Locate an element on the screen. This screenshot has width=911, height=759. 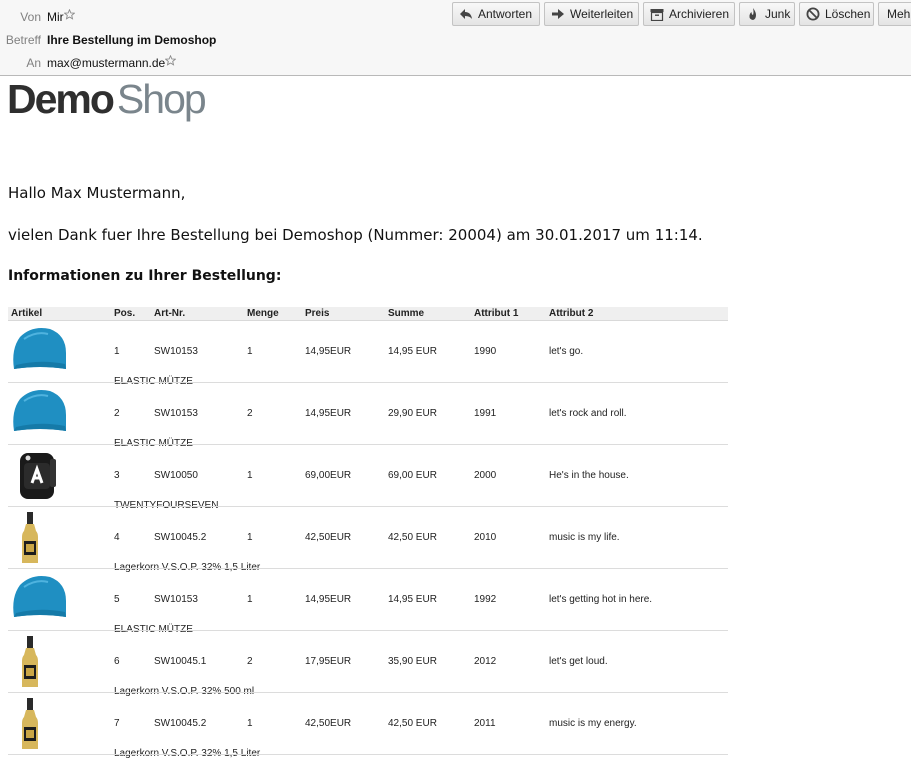
more-label: Mehr is located at coordinates (899, 14).